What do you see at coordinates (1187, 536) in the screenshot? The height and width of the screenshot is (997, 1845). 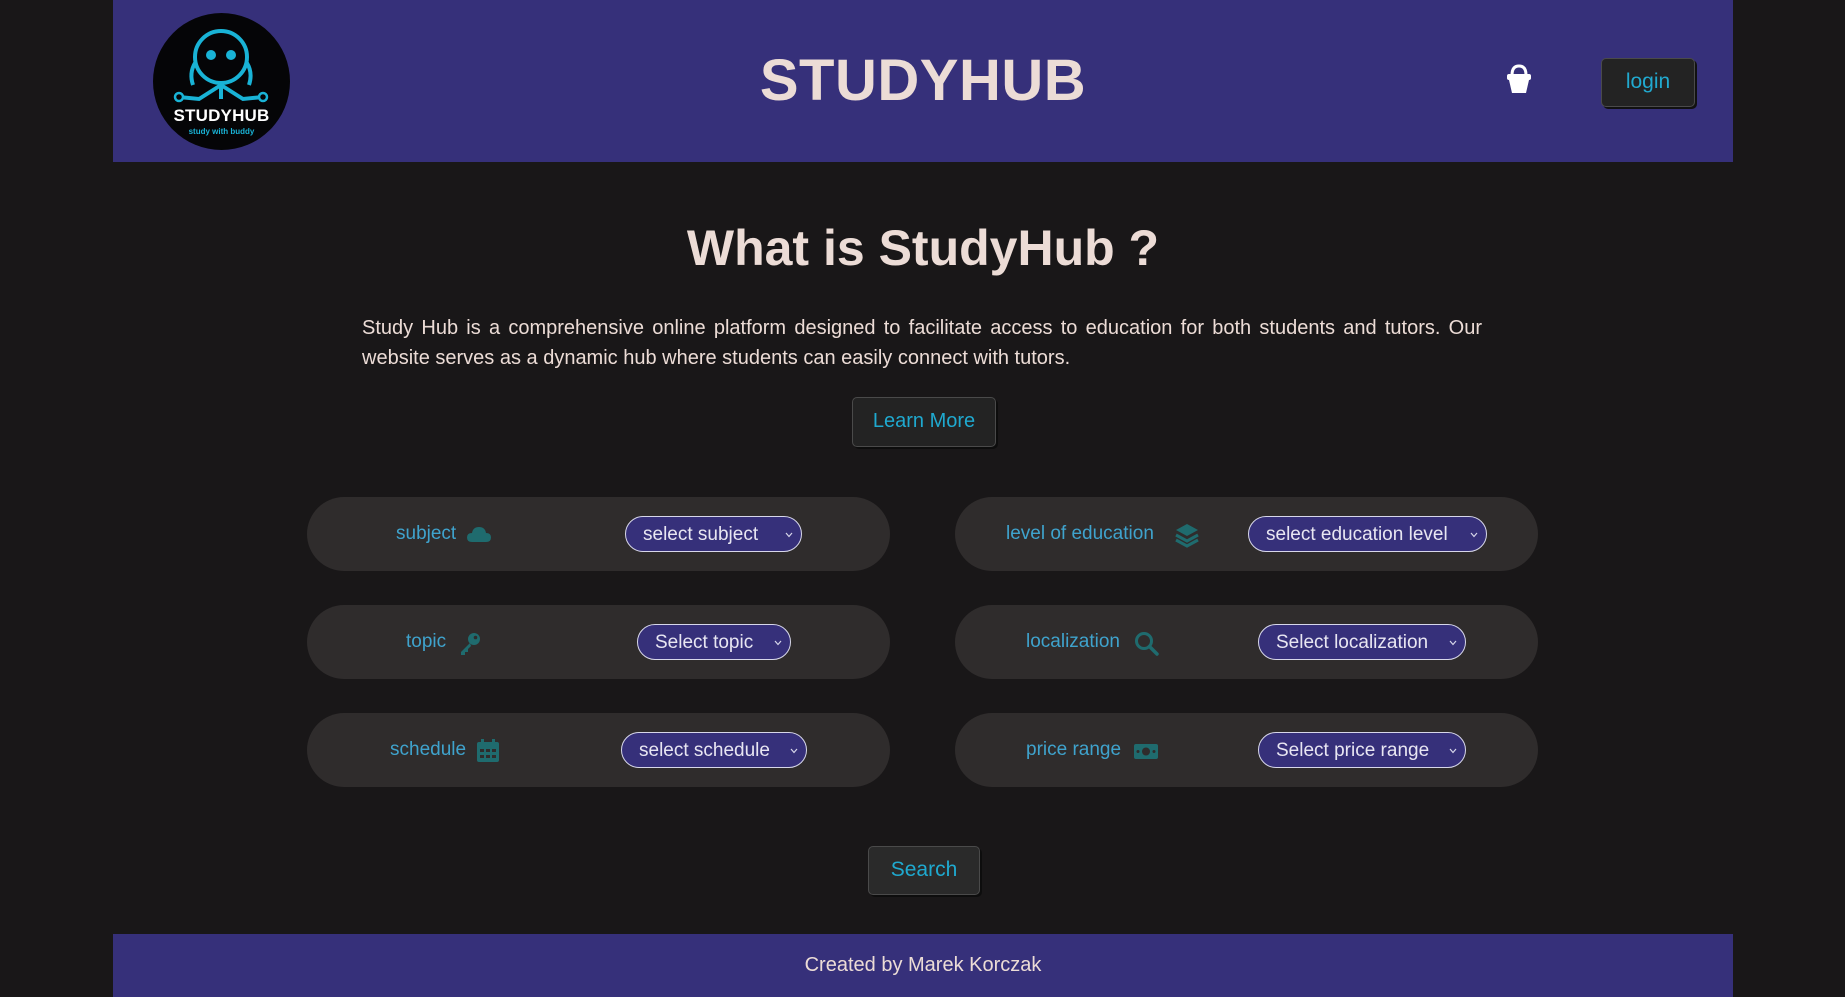 I see `layers-icon` at bounding box center [1187, 536].